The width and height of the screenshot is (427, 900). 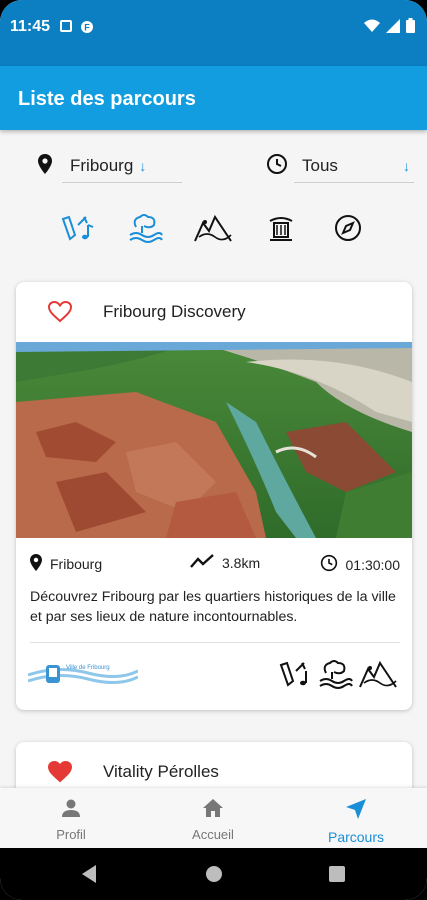 What do you see at coordinates (320, 165) in the screenshot?
I see `duration-select-value: Tous` at bounding box center [320, 165].